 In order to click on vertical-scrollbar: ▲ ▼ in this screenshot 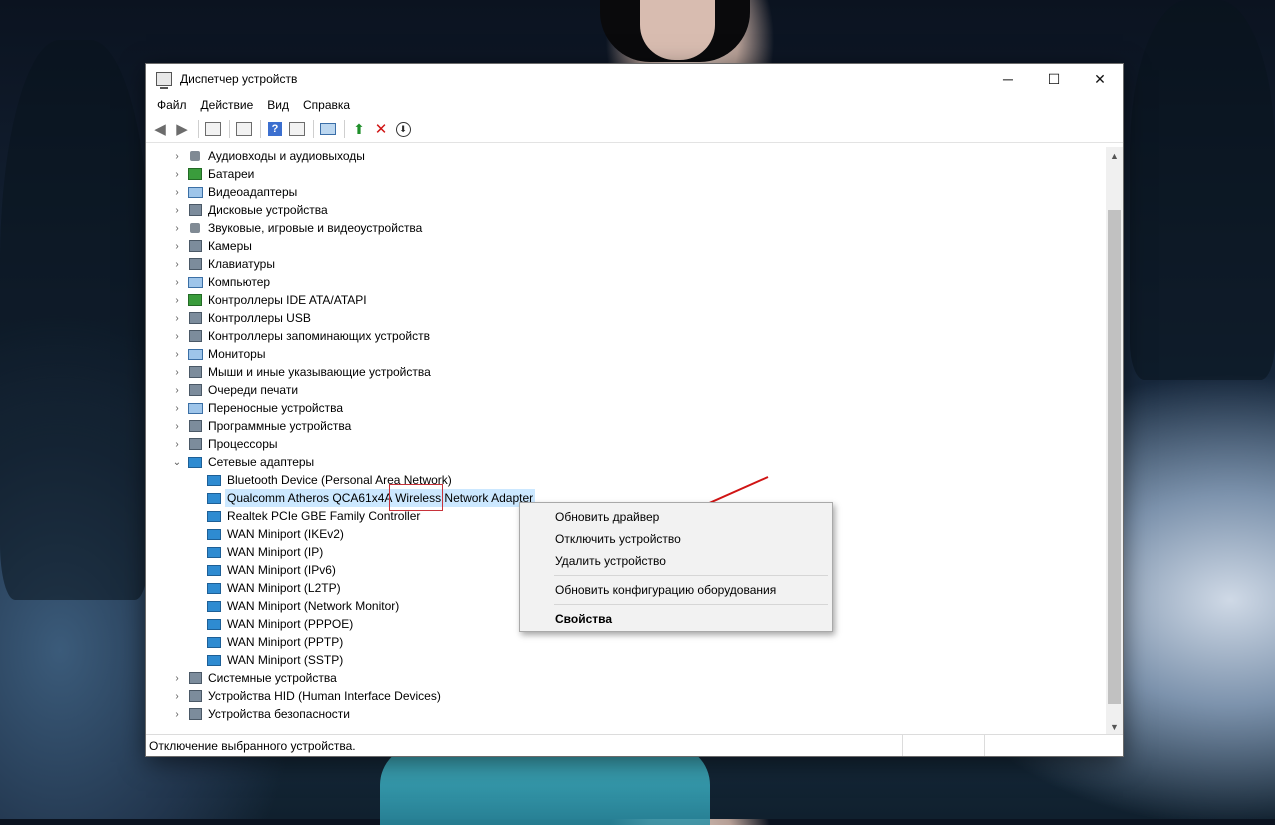, I will do `click(1114, 441)`.